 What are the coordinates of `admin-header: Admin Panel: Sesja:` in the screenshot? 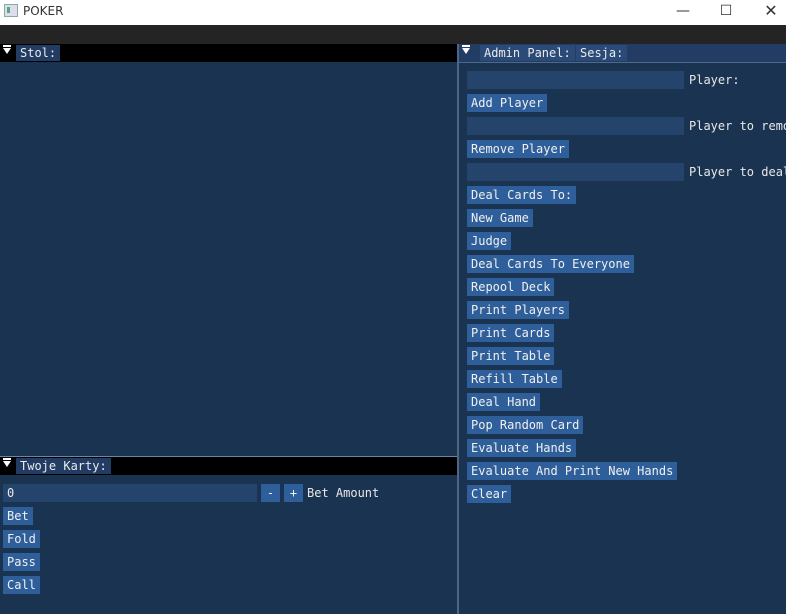 It's located at (622, 53).